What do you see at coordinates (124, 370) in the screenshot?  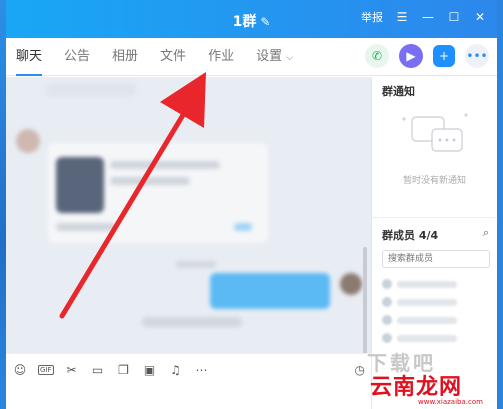 I see `document-icon: ❐` at bounding box center [124, 370].